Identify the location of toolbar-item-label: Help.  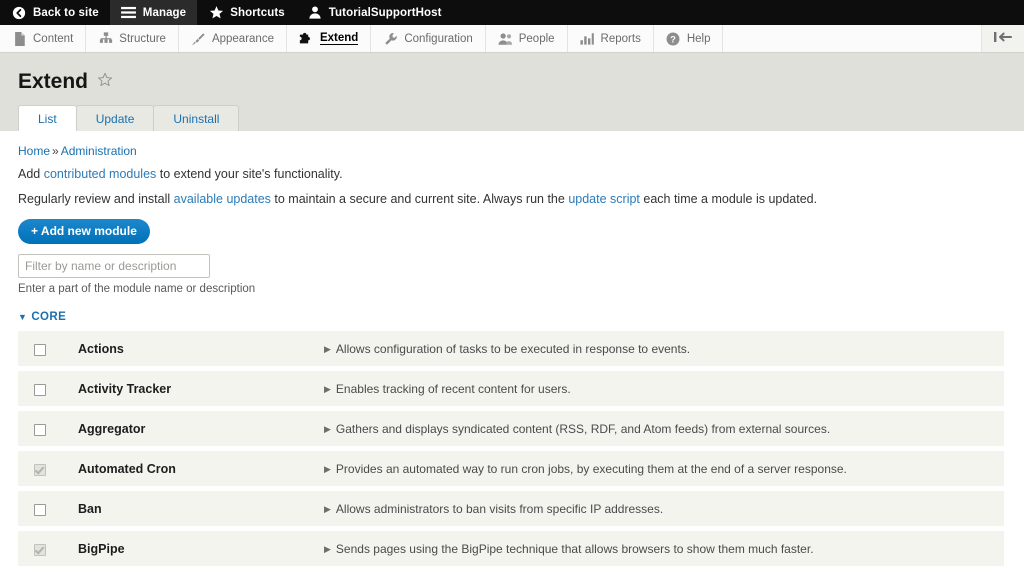
(698, 38).